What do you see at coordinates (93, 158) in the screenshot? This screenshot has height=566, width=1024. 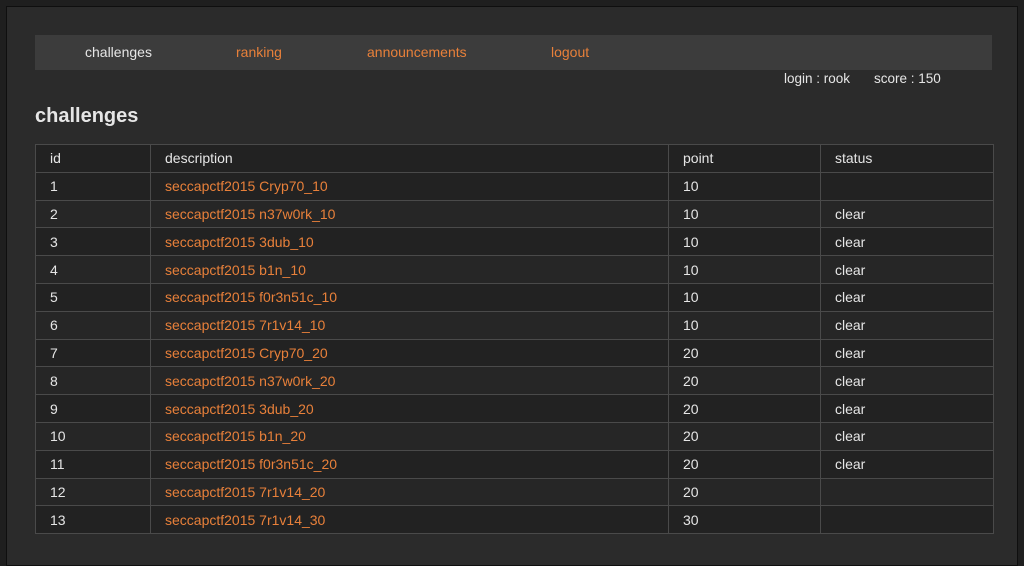 I see `column-header-id: id` at bounding box center [93, 158].